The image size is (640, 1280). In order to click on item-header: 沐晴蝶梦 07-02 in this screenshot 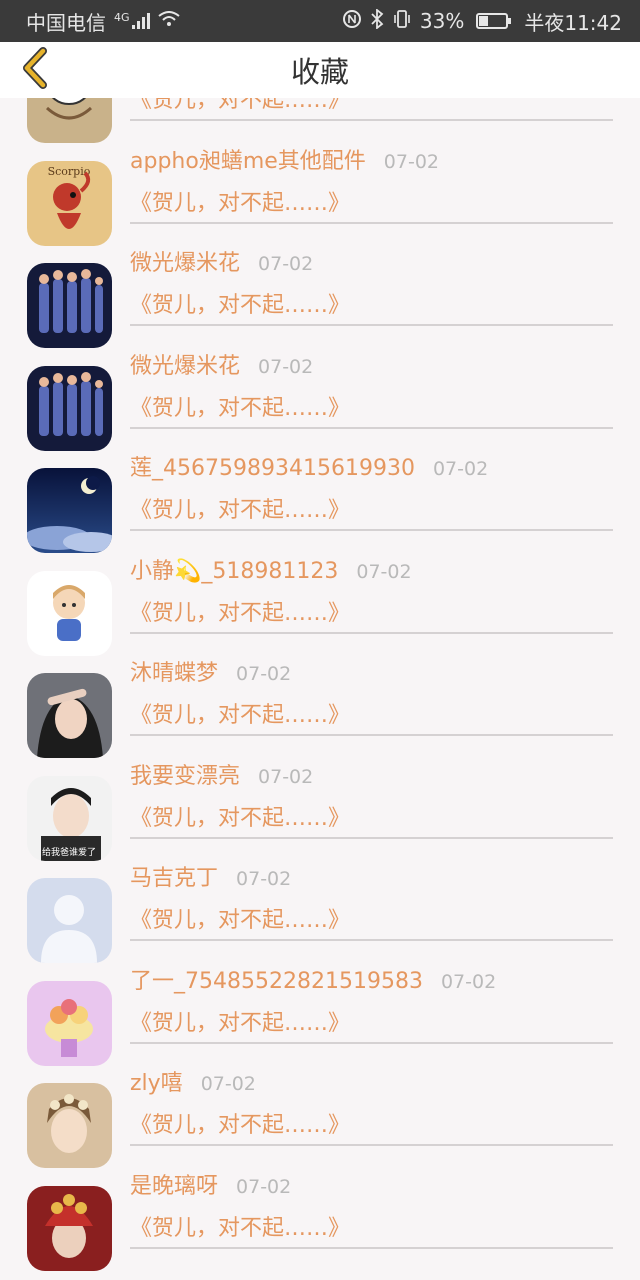, I will do `click(210, 671)`.